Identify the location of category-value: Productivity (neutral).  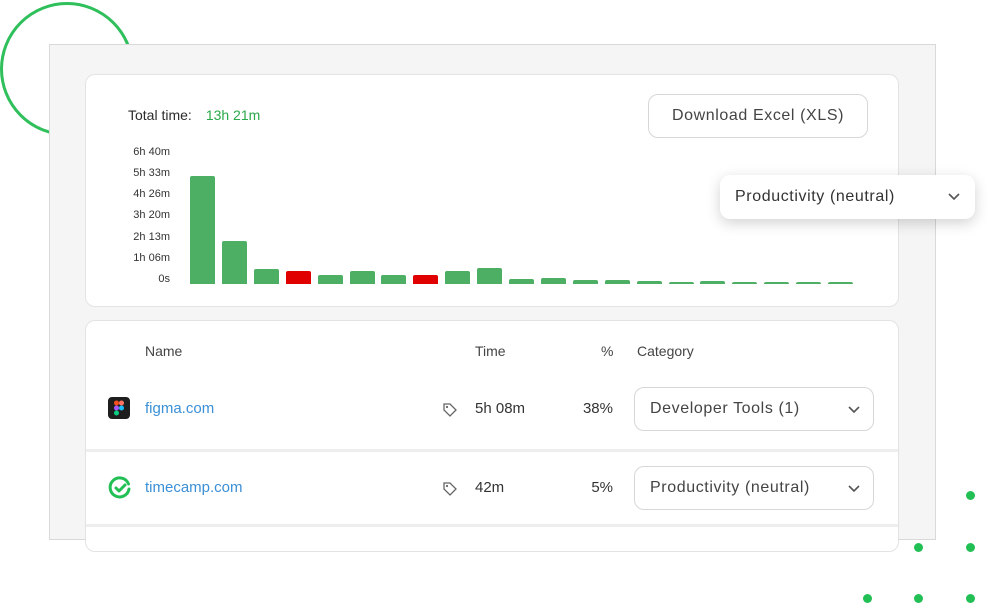
(730, 487).